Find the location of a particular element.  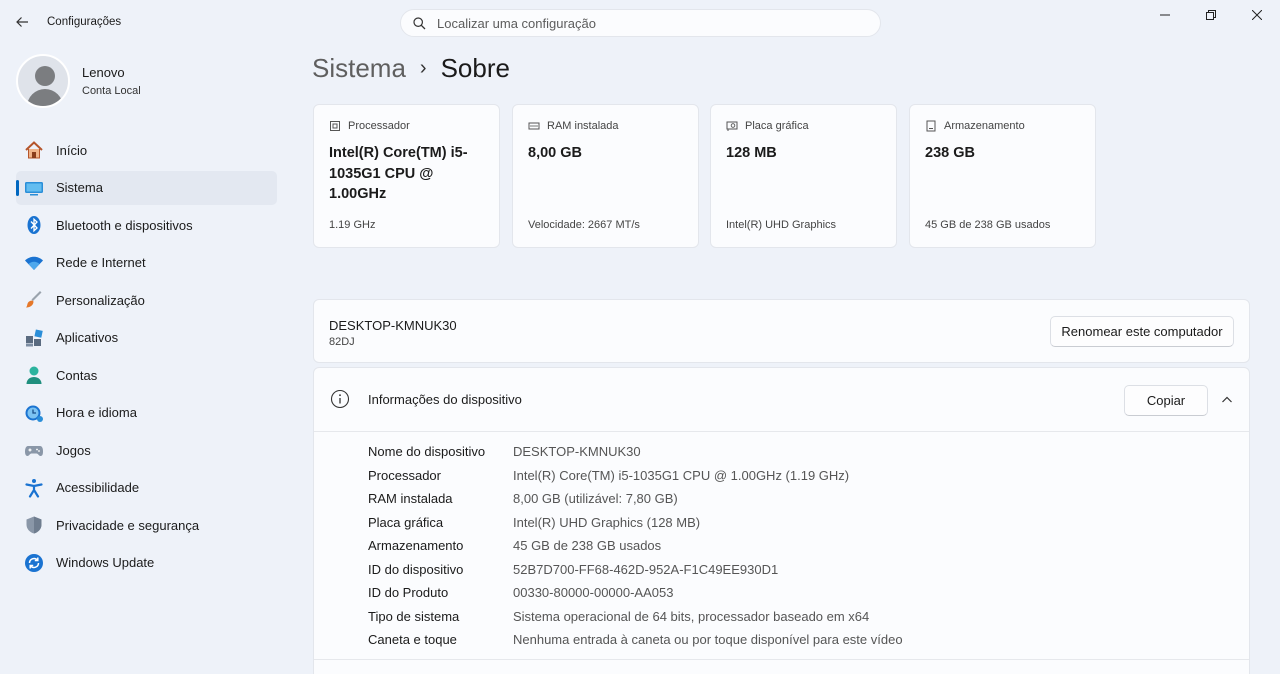

app-title: Configurações is located at coordinates (84, 22).